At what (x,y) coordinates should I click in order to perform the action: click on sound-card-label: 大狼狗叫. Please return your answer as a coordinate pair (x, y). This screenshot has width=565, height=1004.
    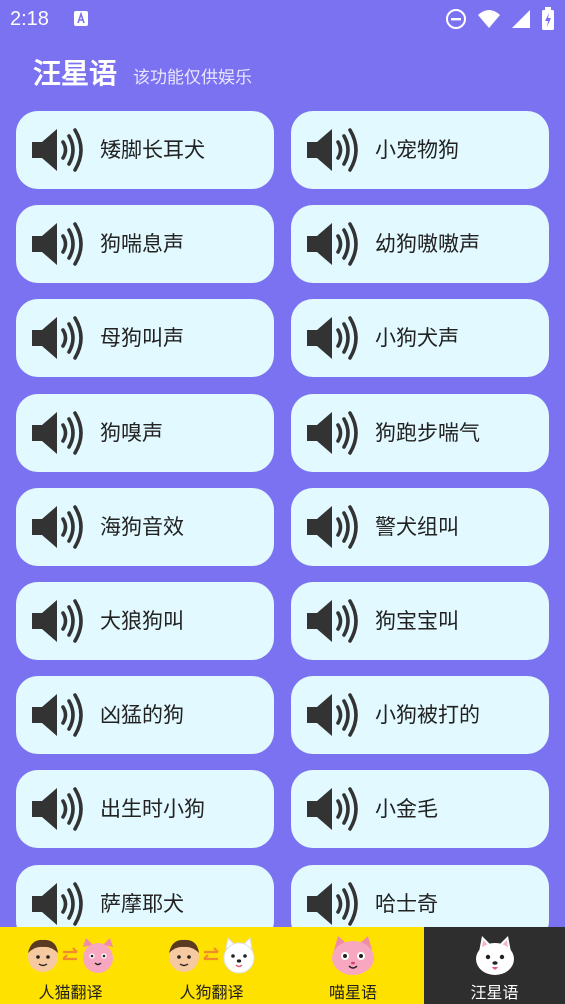
    Looking at the image, I should click on (142, 621).